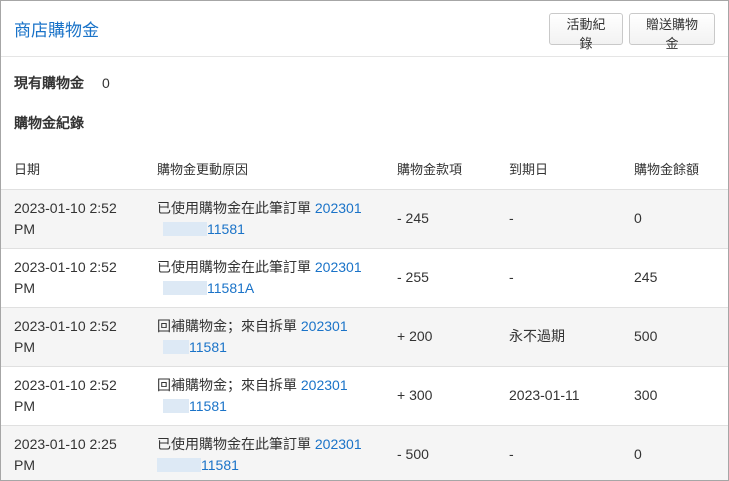 The height and width of the screenshot is (481, 729). What do you see at coordinates (430, 170) in the screenshot?
I see `column-header-amount: 購物金款項` at bounding box center [430, 170].